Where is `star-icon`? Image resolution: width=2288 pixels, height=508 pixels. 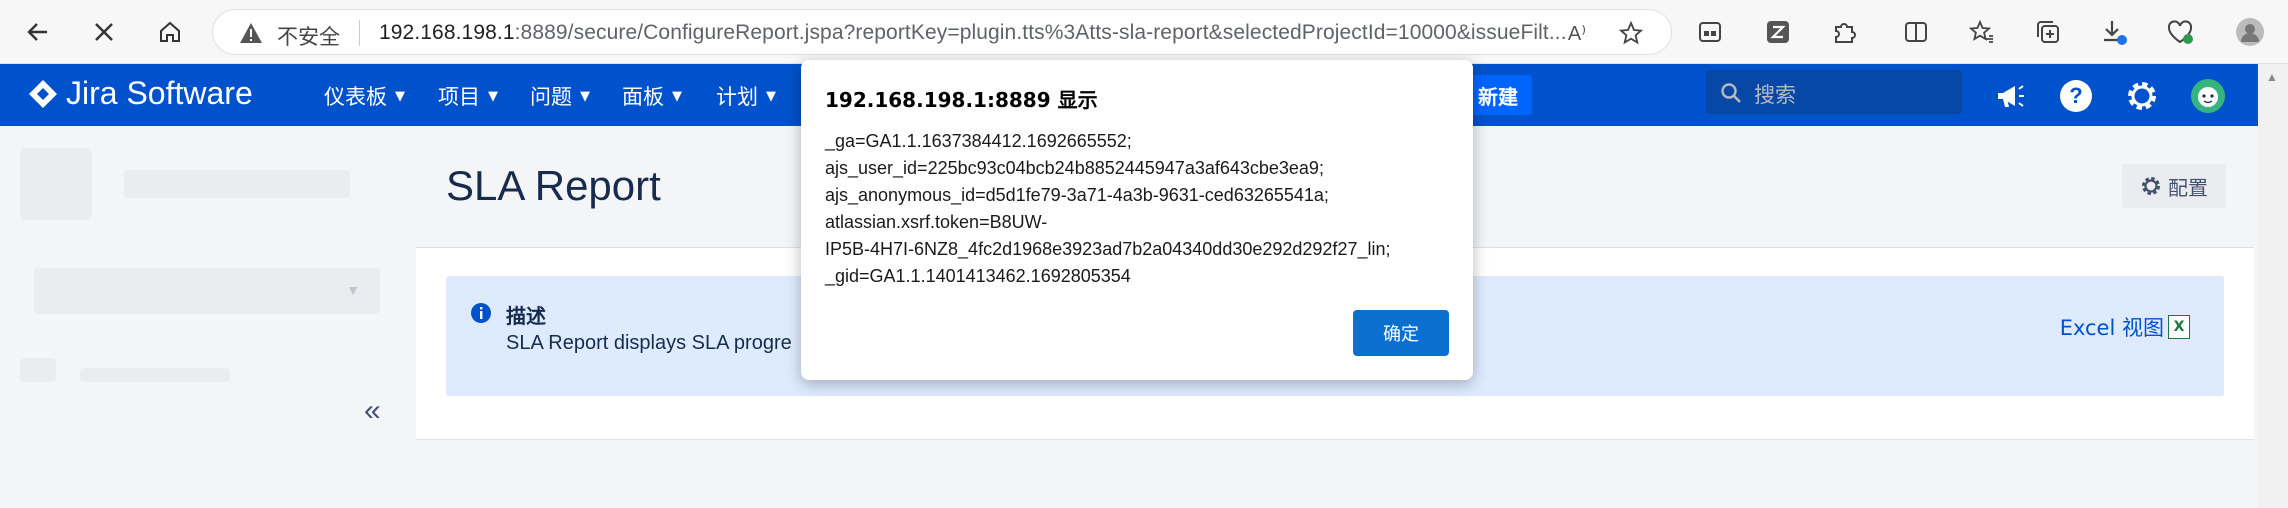
star-icon is located at coordinates (1631, 32).